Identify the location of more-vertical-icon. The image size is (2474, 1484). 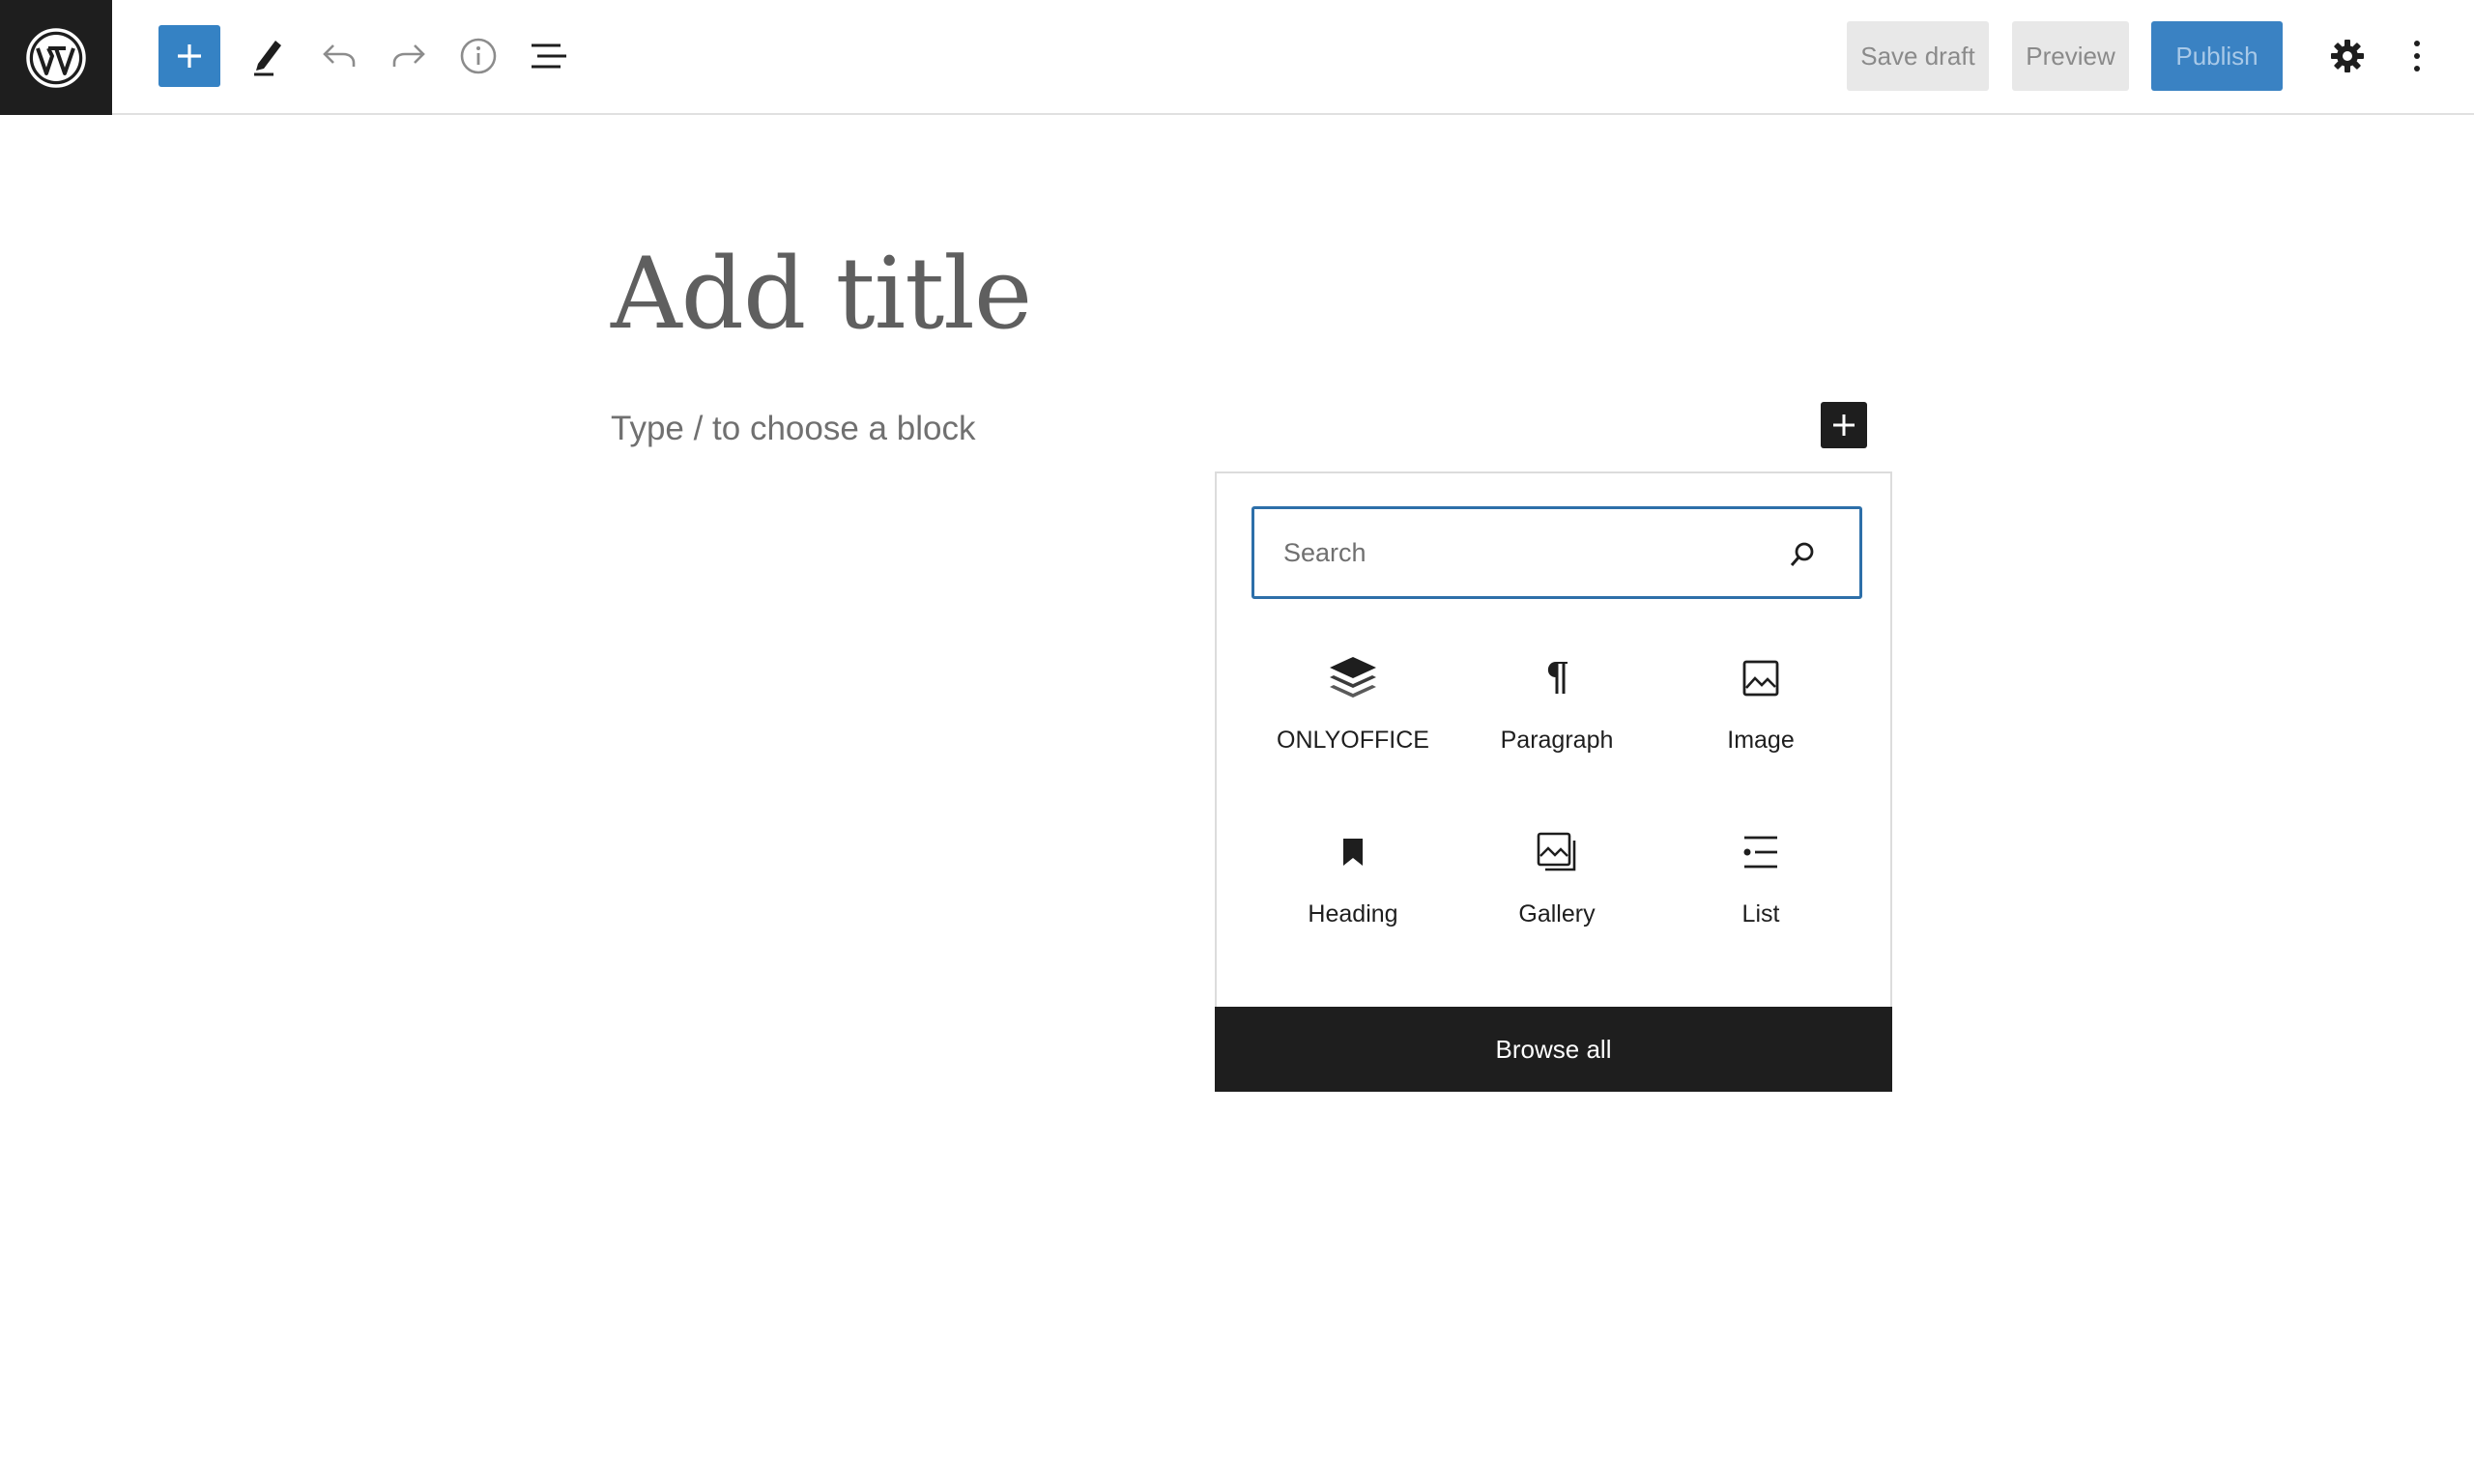
(2417, 56).